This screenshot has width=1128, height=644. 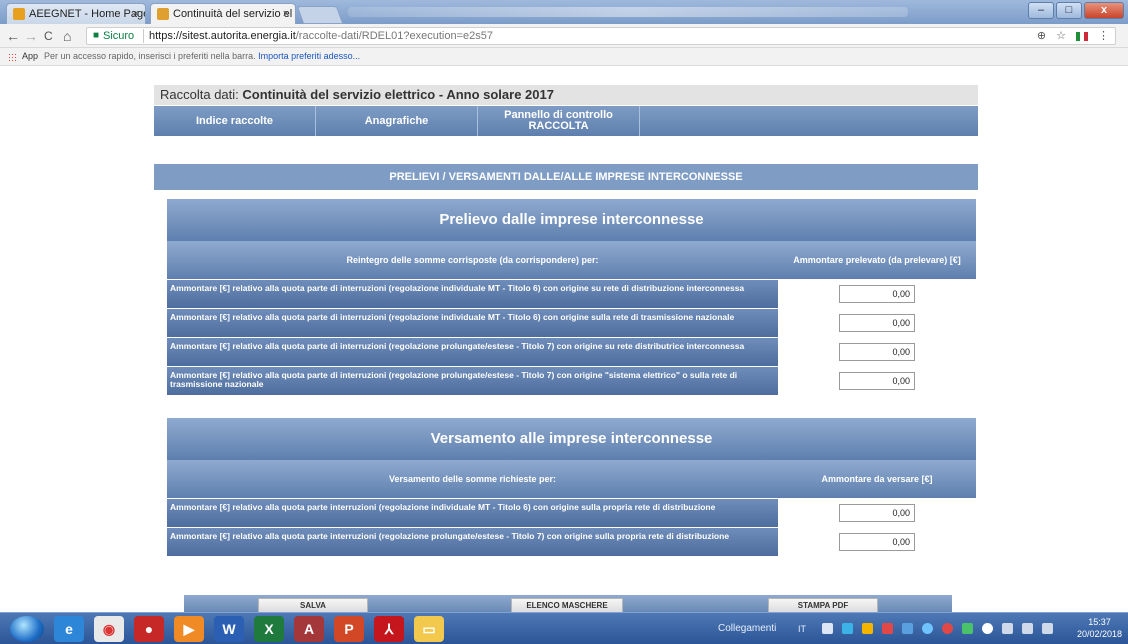 I want to click on browser-menu-icon: ⋮, so click(x=1103, y=36).